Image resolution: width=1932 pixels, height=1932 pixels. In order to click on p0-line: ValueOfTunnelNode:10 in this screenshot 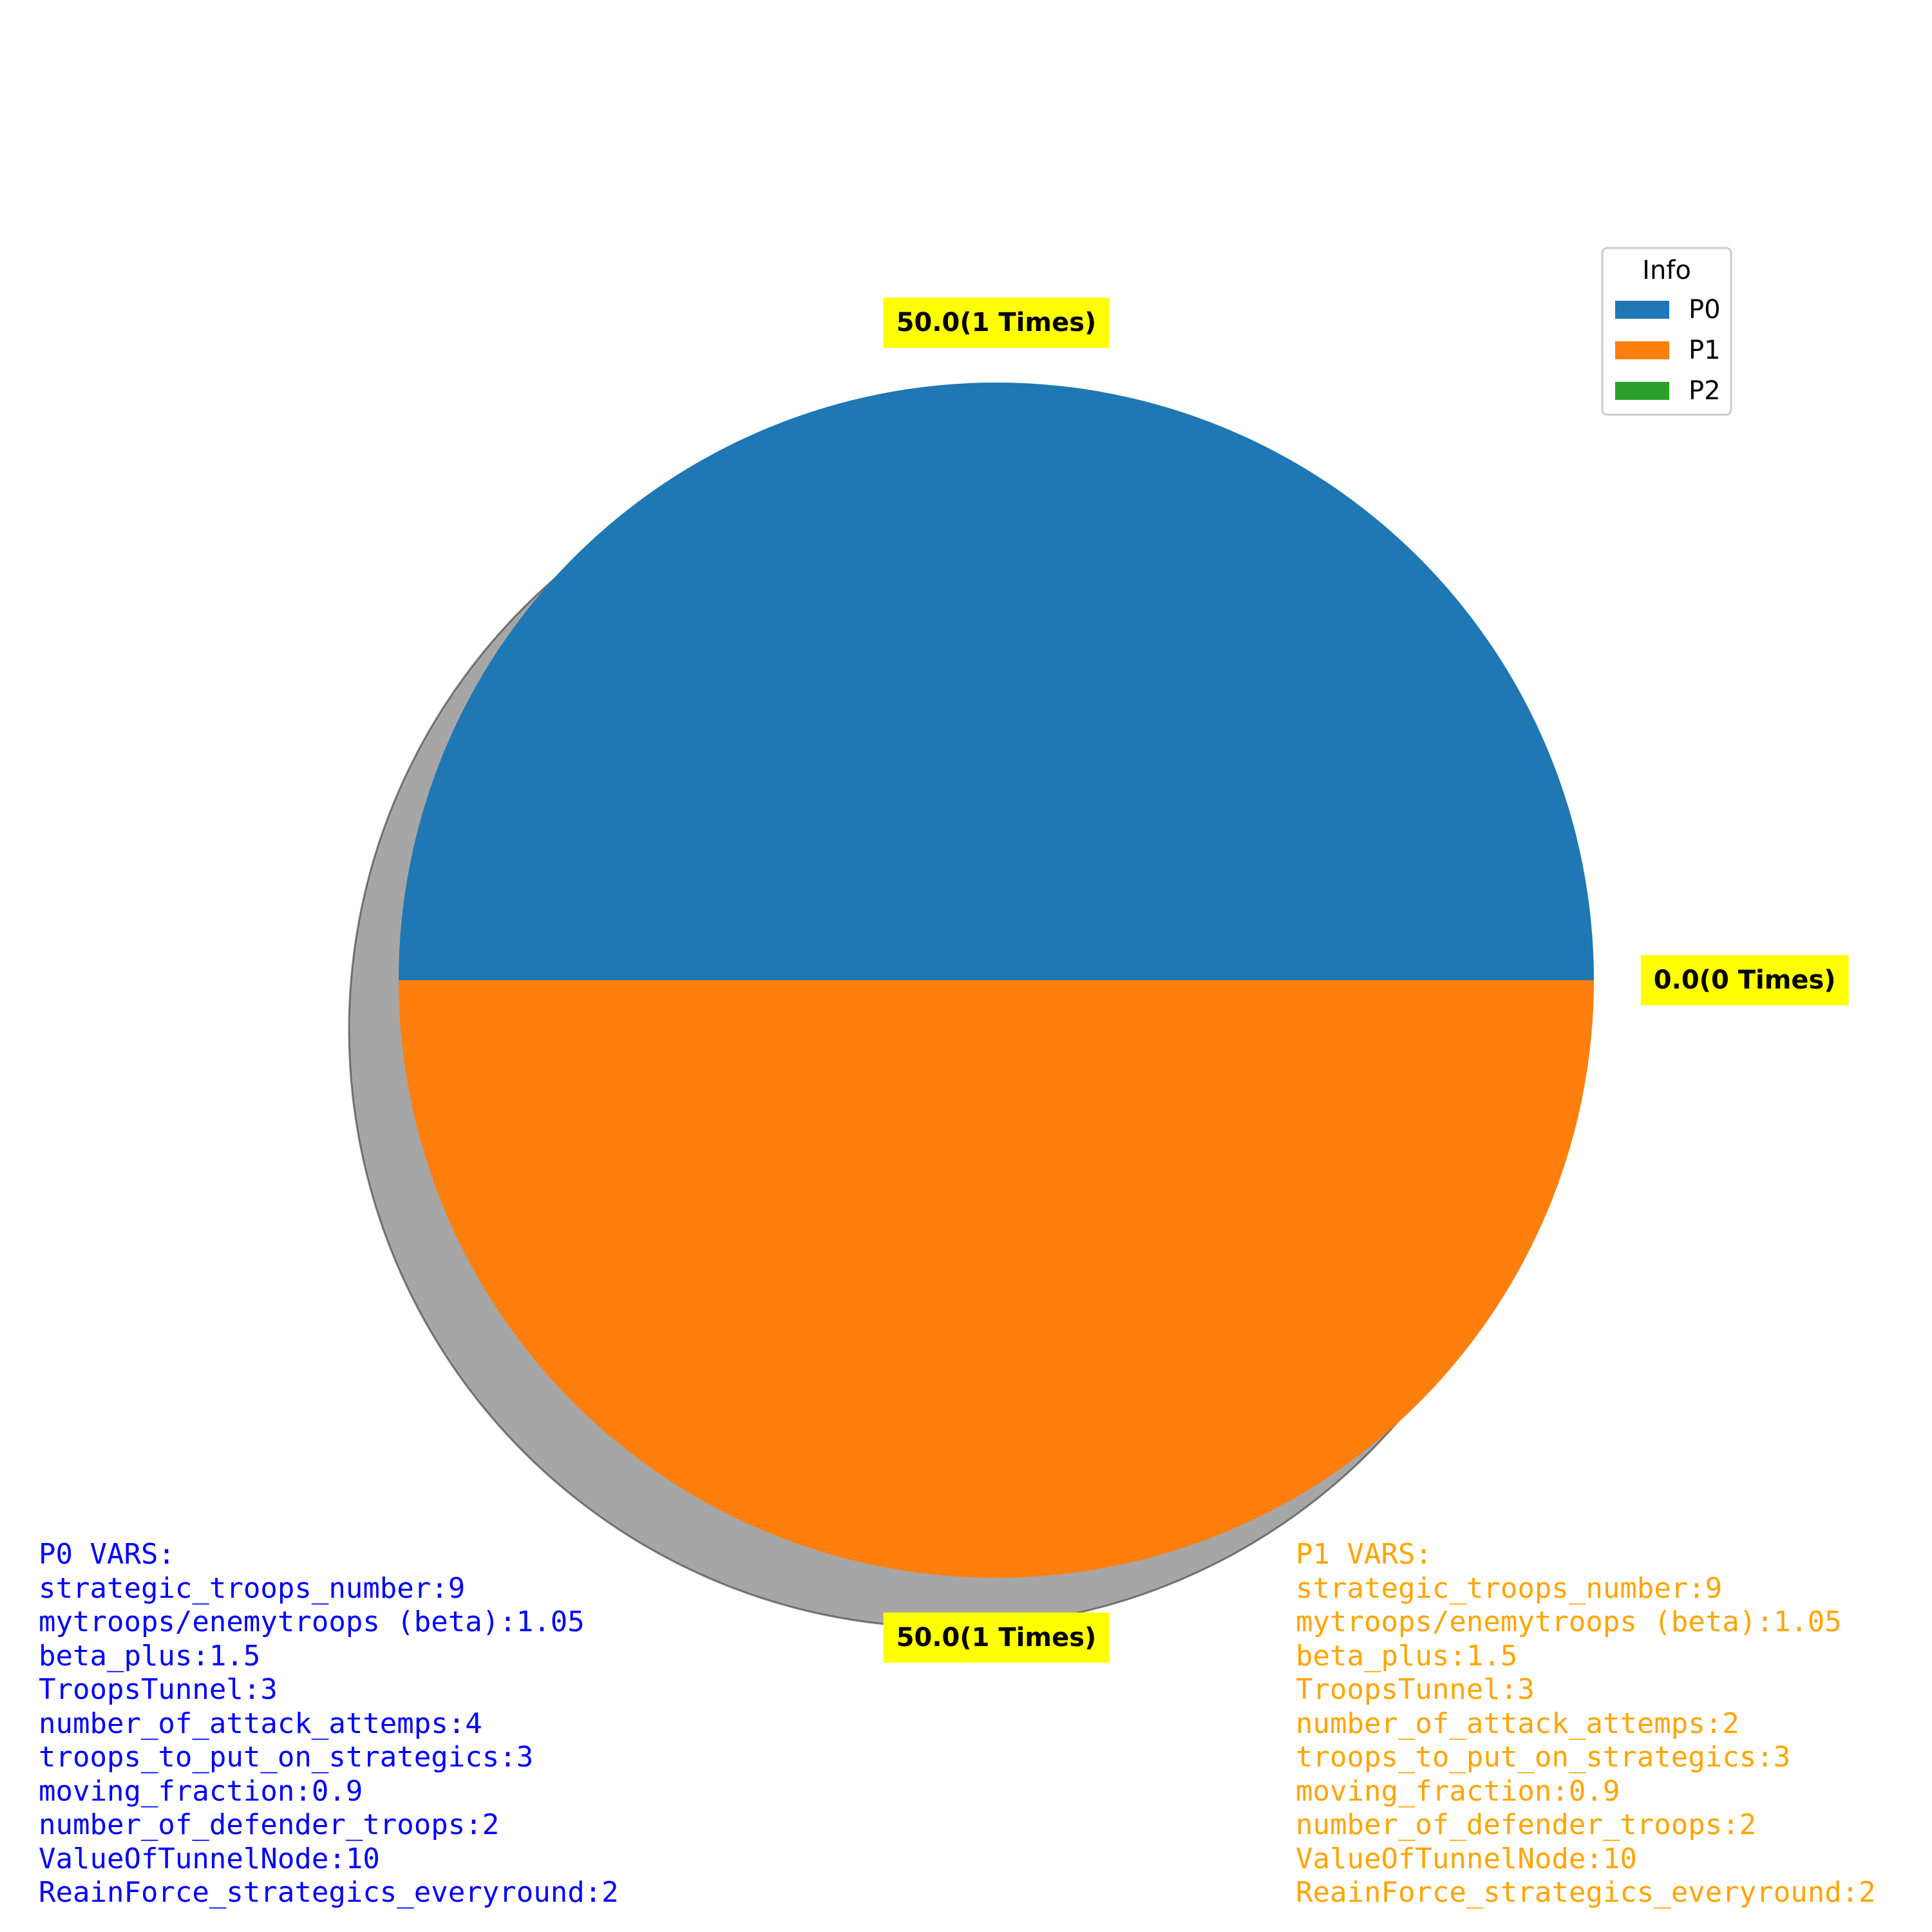, I will do `click(209, 1859)`.